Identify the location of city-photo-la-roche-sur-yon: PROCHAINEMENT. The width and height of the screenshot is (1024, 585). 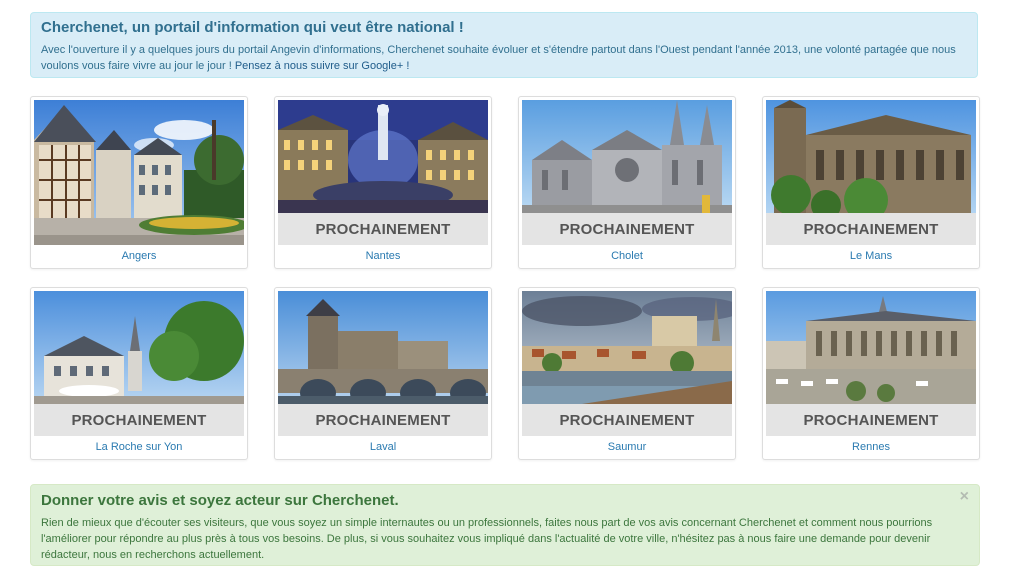
(139, 363).